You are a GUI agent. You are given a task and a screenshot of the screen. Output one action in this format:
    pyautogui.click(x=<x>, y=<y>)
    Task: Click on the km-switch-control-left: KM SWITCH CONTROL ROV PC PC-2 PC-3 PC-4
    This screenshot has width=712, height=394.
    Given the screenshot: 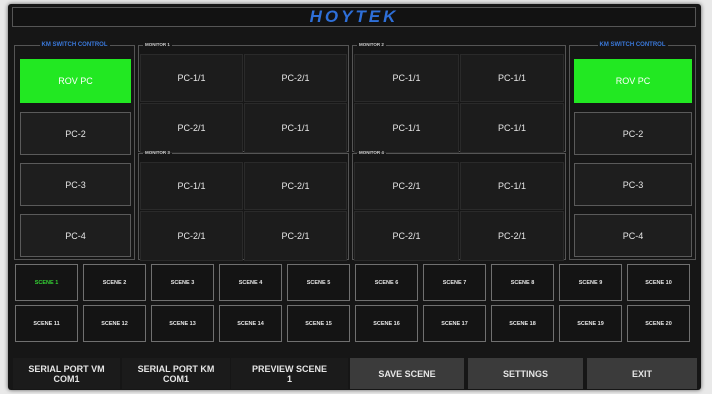 What is the action you would take?
    pyautogui.click(x=74, y=151)
    